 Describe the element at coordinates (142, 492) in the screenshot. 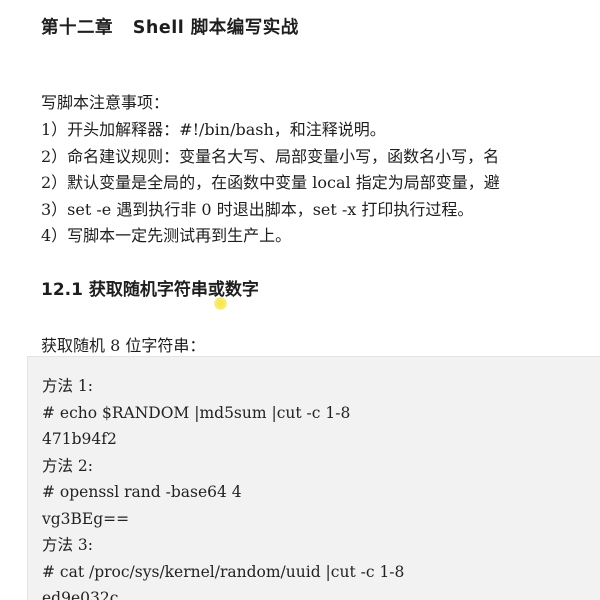

I see `code-line: # openssl rand -base64 4` at that location.